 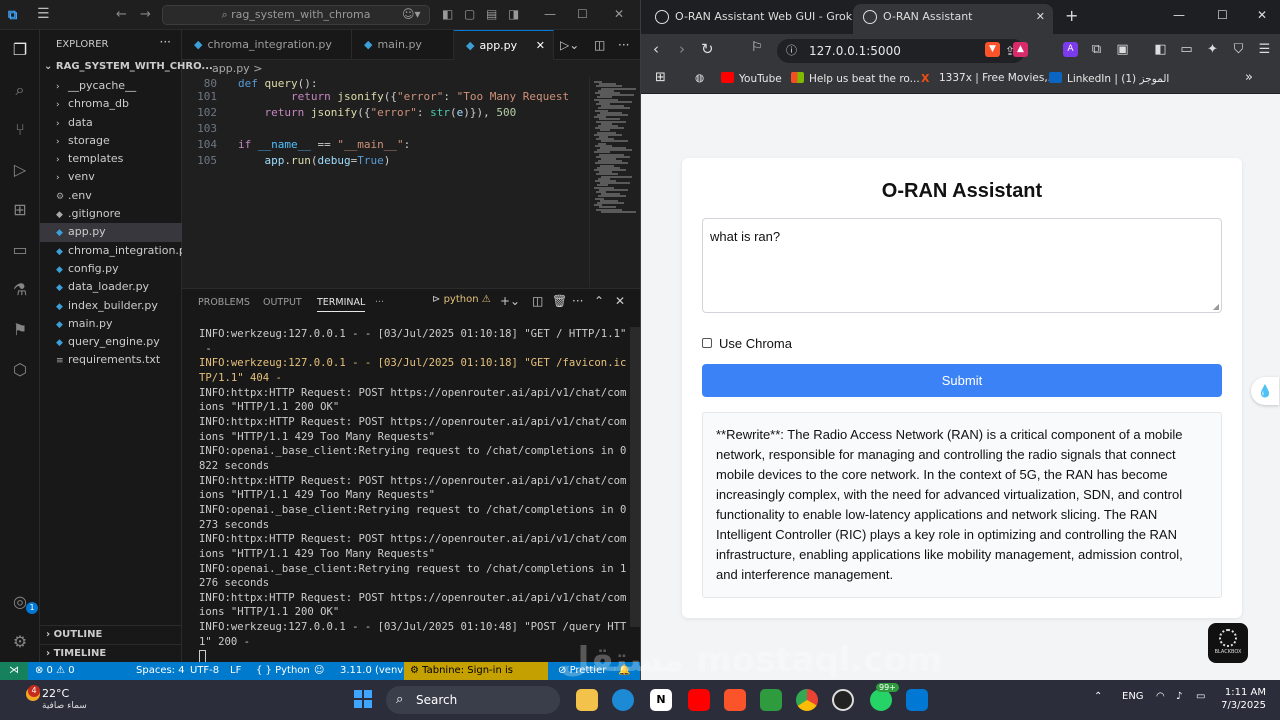 What do you see at coordinates (1249, 77) in the screenshot?
I see `more-bookmarks-icon: »` at bounding box center [1249, 77].